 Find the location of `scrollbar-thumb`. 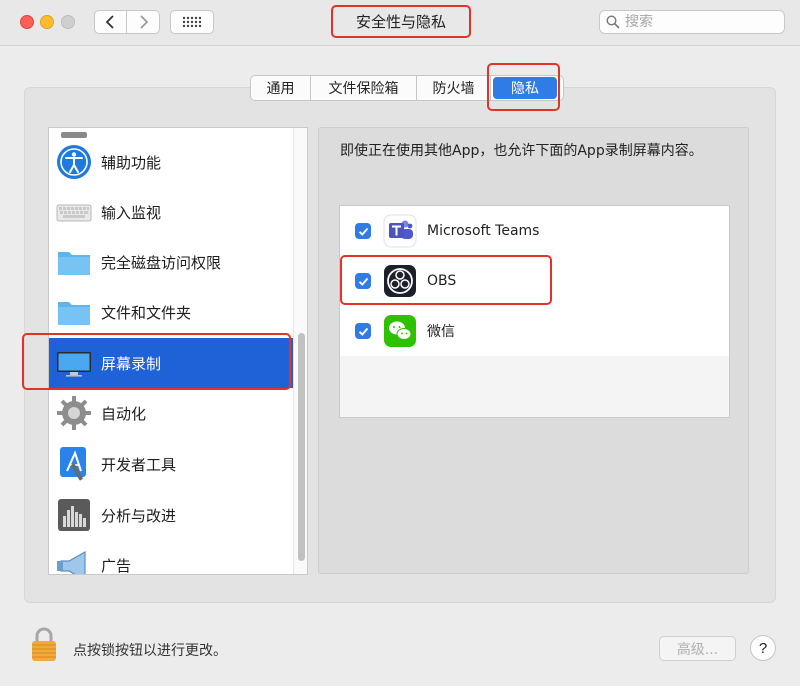

scrollbar-thumb is located at coordinates (301, 447).